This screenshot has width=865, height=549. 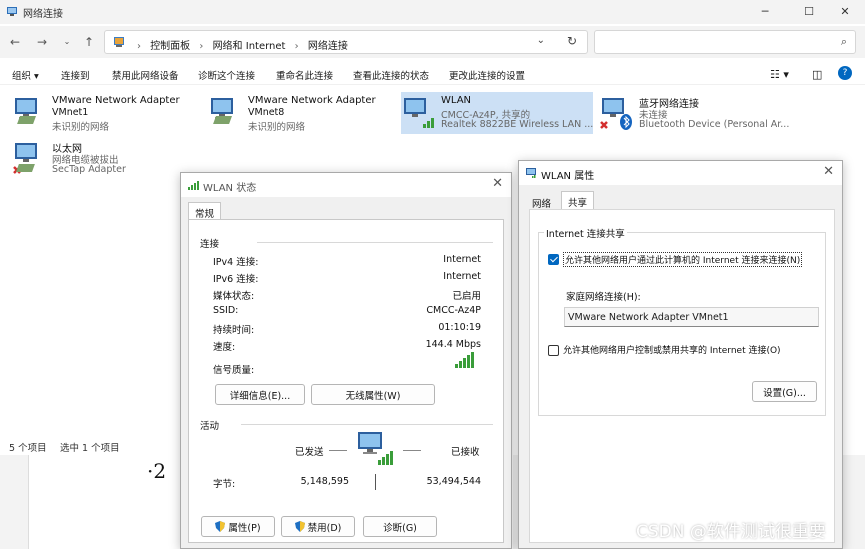 I want to click on bytes-label: 字节:, so click(x=224, y=484).